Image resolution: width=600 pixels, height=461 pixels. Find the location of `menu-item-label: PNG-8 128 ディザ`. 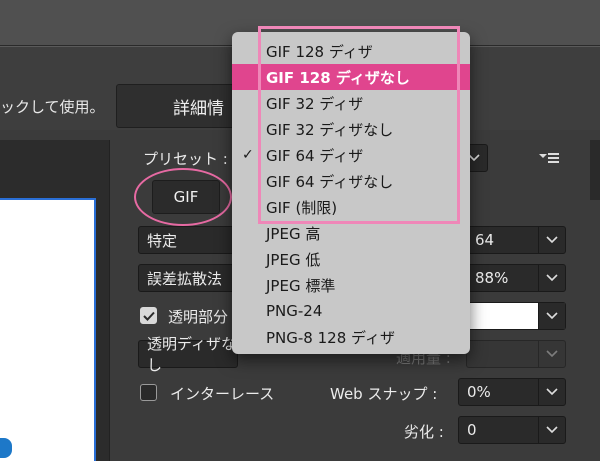

menu-item-label: PNG-8 128 ディザ is located at coordinates (330, 337).